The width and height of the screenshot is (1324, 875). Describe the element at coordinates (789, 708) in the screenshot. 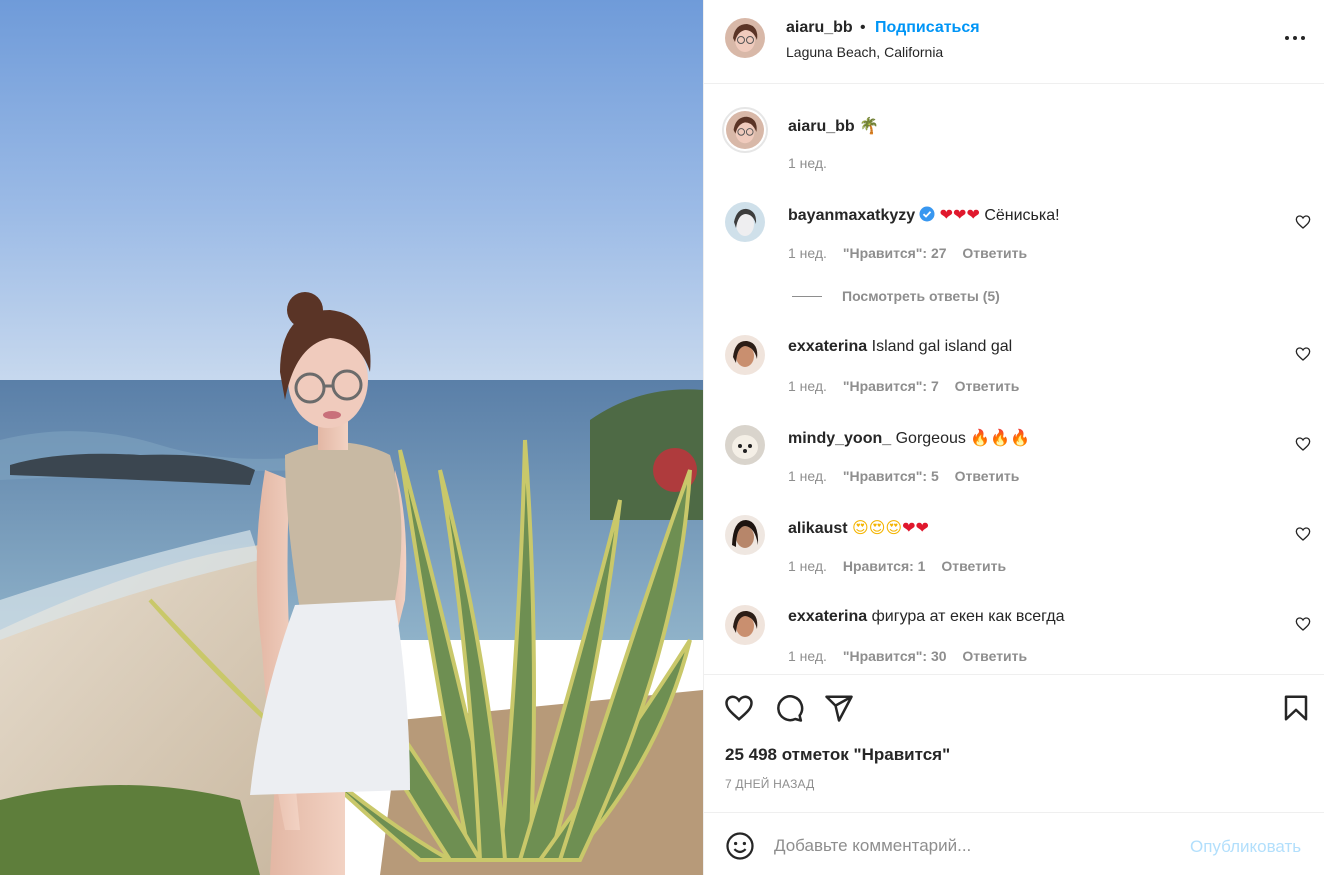

I see `comment-icon` at that location.